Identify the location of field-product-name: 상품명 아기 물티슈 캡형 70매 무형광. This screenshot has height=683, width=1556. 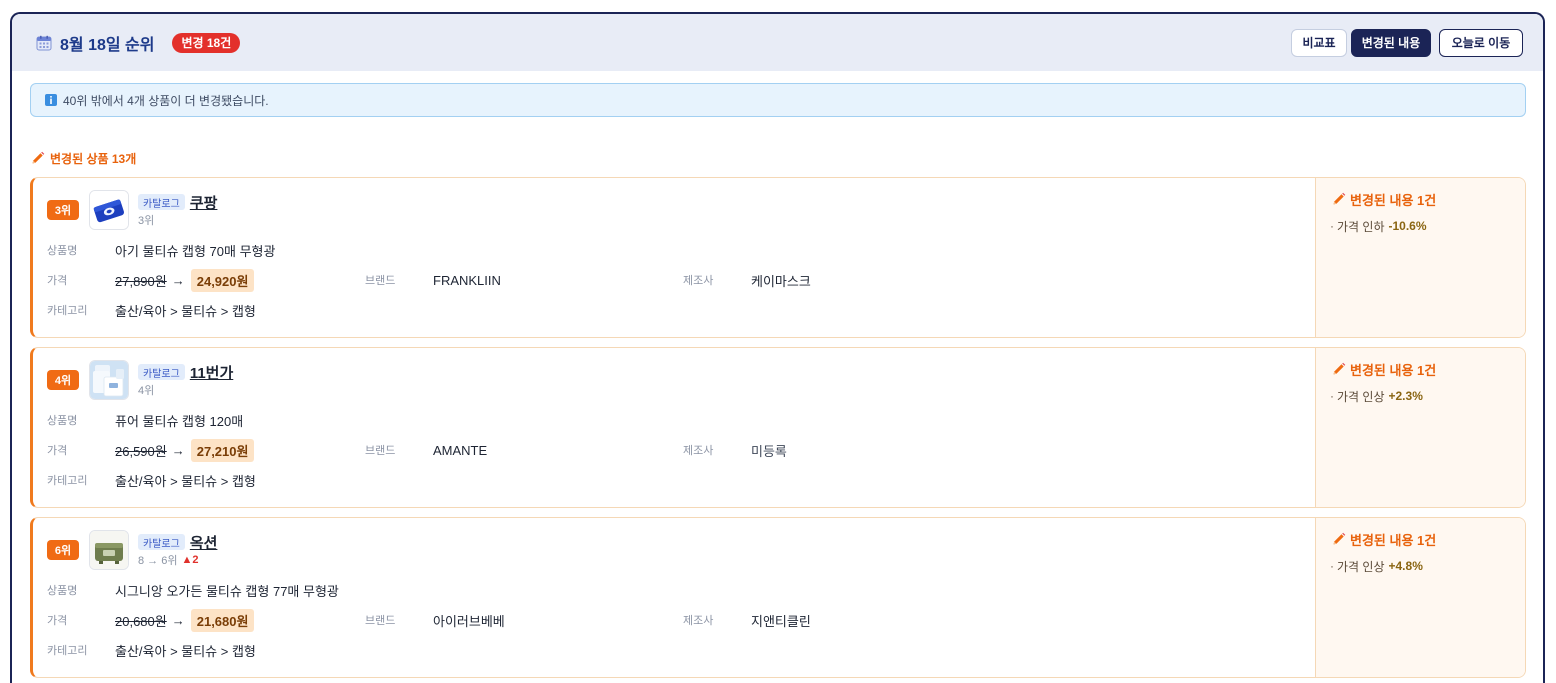
(161, 250).